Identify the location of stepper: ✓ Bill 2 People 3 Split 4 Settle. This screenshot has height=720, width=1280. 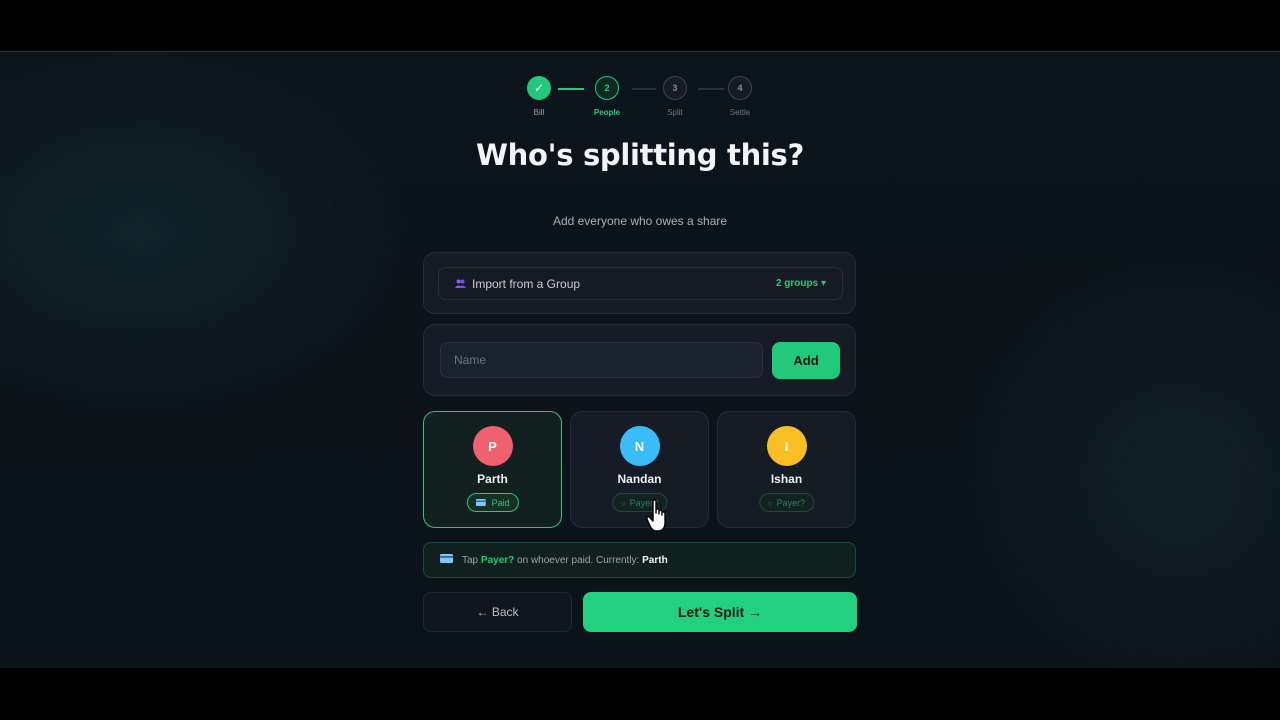
(640, 96).